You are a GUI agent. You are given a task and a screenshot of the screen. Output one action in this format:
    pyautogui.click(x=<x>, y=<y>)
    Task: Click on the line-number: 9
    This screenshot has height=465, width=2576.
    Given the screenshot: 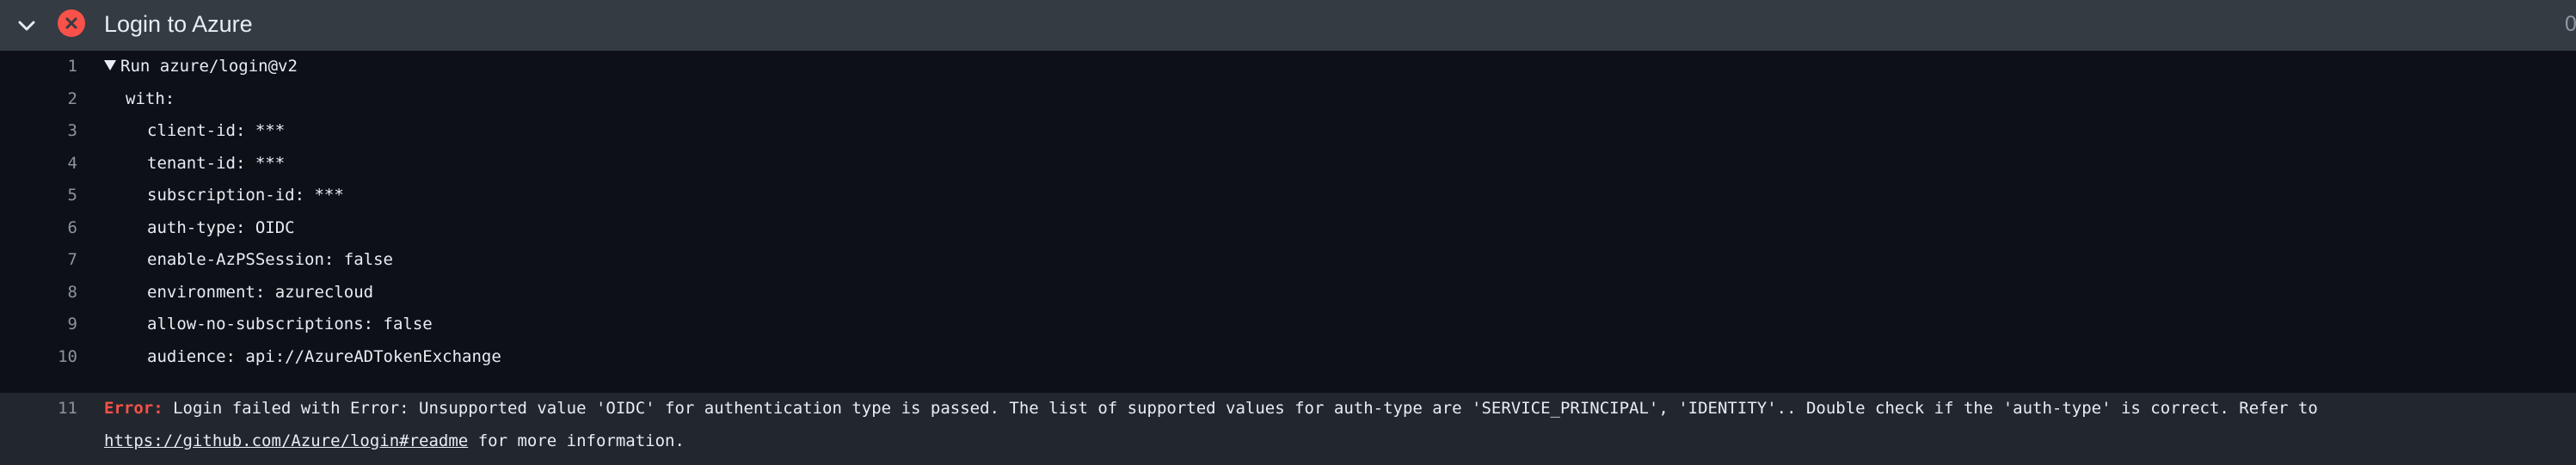 What is the action you would take?
    pyautogui.click(x=38, y=325)
    